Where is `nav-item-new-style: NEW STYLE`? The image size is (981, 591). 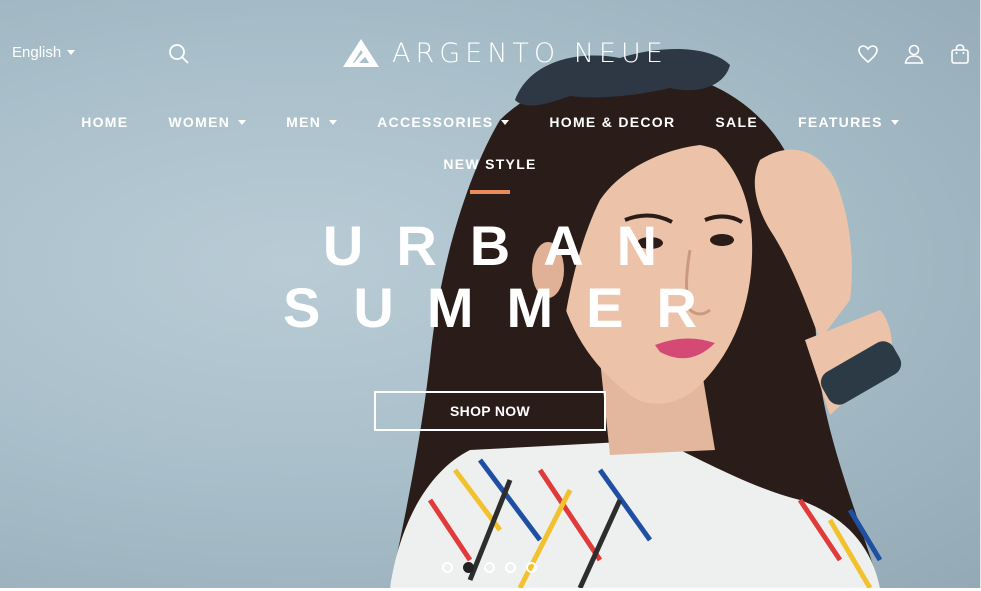 nav-item-new-style: NEW STYLE is located at coordinates (489, 164).